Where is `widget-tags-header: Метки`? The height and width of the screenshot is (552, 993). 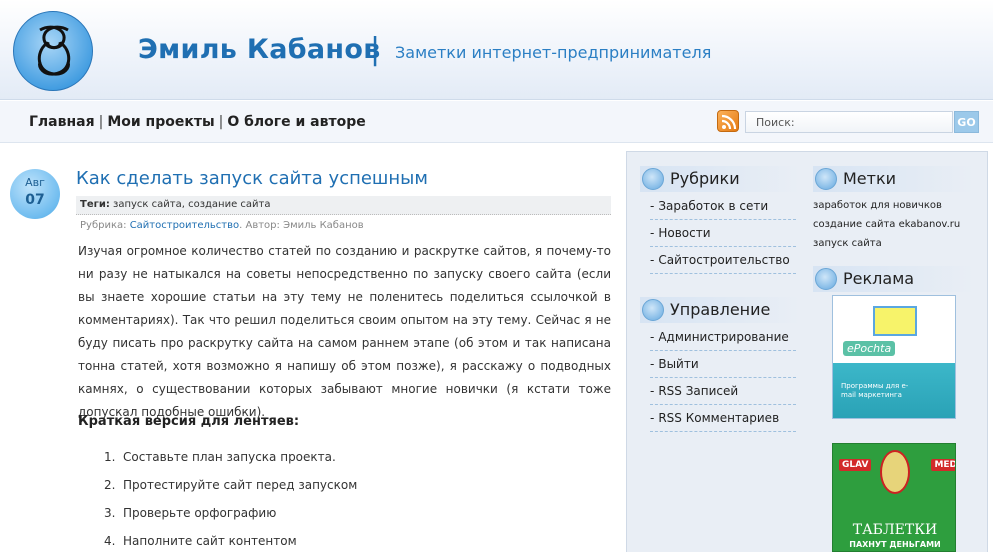
widget-tags-header: Метки is located at coordinates (893, 179).